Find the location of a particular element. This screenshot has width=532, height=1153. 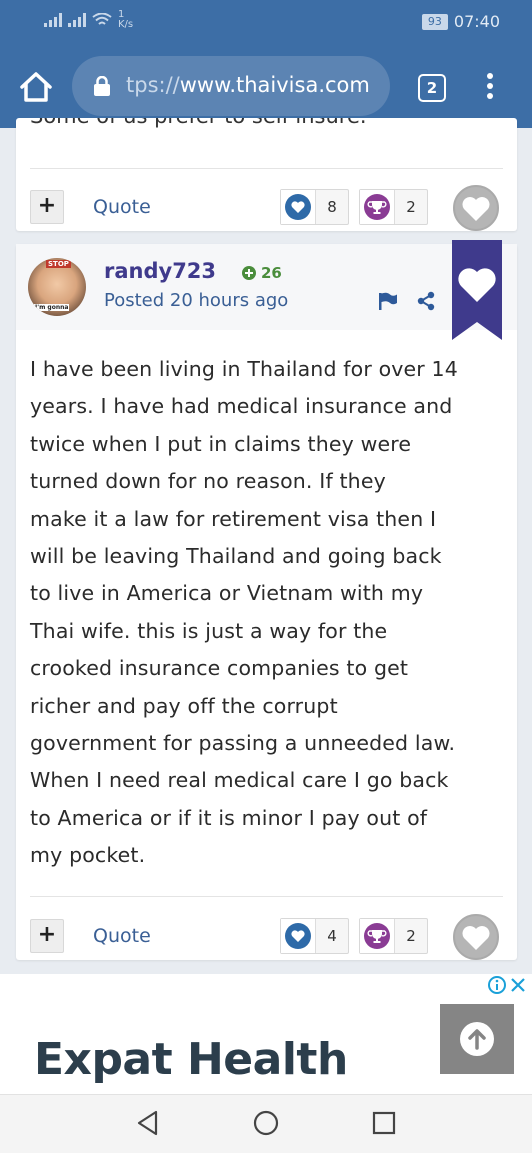

ad-choices is located at coordinates (507, 985).